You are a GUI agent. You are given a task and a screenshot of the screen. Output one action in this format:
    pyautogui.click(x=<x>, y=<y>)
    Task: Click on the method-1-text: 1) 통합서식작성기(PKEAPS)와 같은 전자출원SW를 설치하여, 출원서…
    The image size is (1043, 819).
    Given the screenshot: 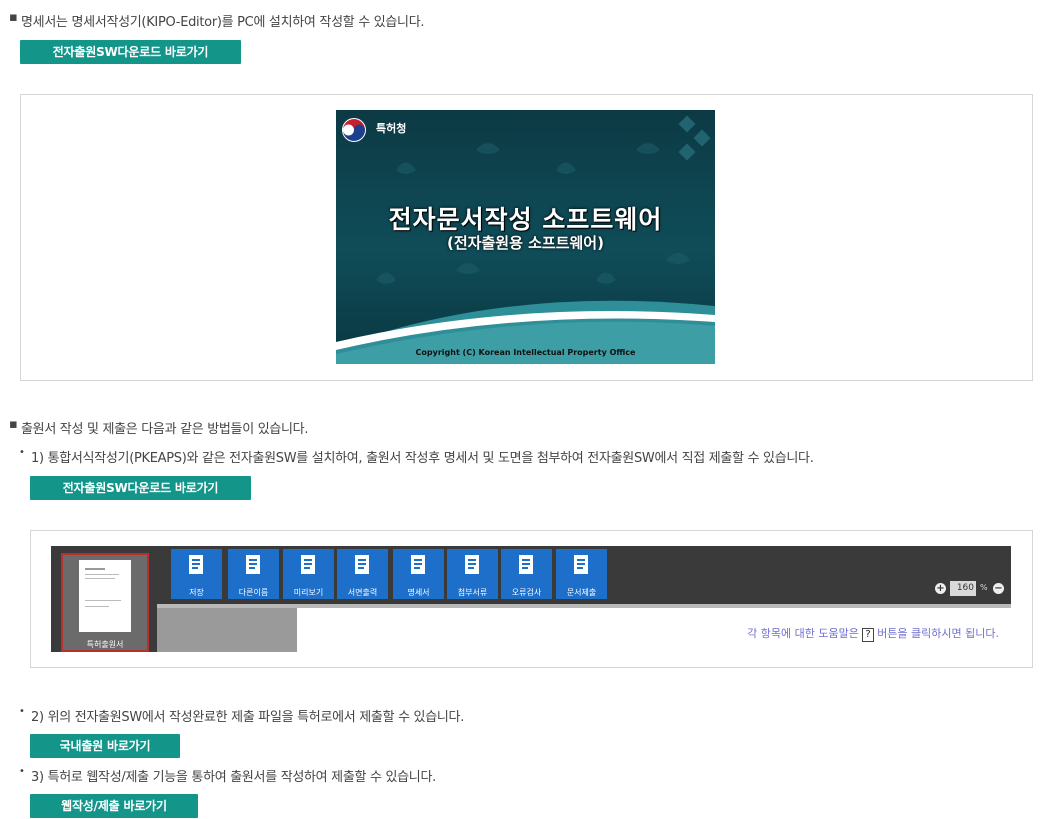 What is the action you would take?
    pyautogui.click(x=422, y=458)
    